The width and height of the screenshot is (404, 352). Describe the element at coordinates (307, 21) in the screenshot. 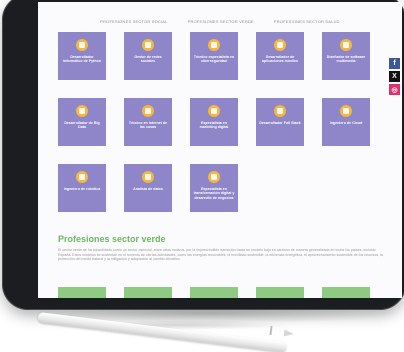

I see `nav-item-salud: Profesiones sector salud` at that location.